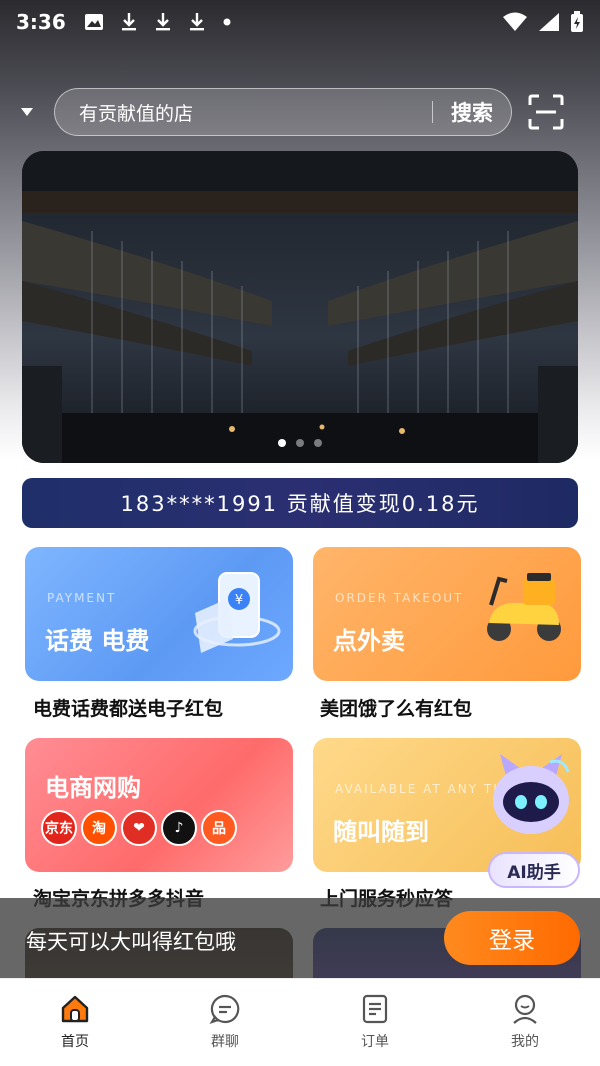 The width and height of the screenshot is (600, 1066). What do you see at coordinates (237, 612) in the screenshot?
I see `phone-payment-icon: ¥` at bounding box center [237, 612].